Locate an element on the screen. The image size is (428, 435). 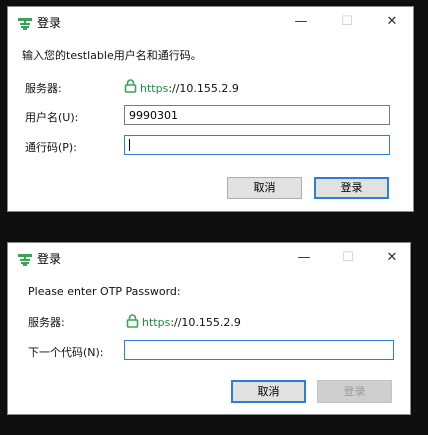
password-label: 通行码(P): is located at coordinates (51, 147).